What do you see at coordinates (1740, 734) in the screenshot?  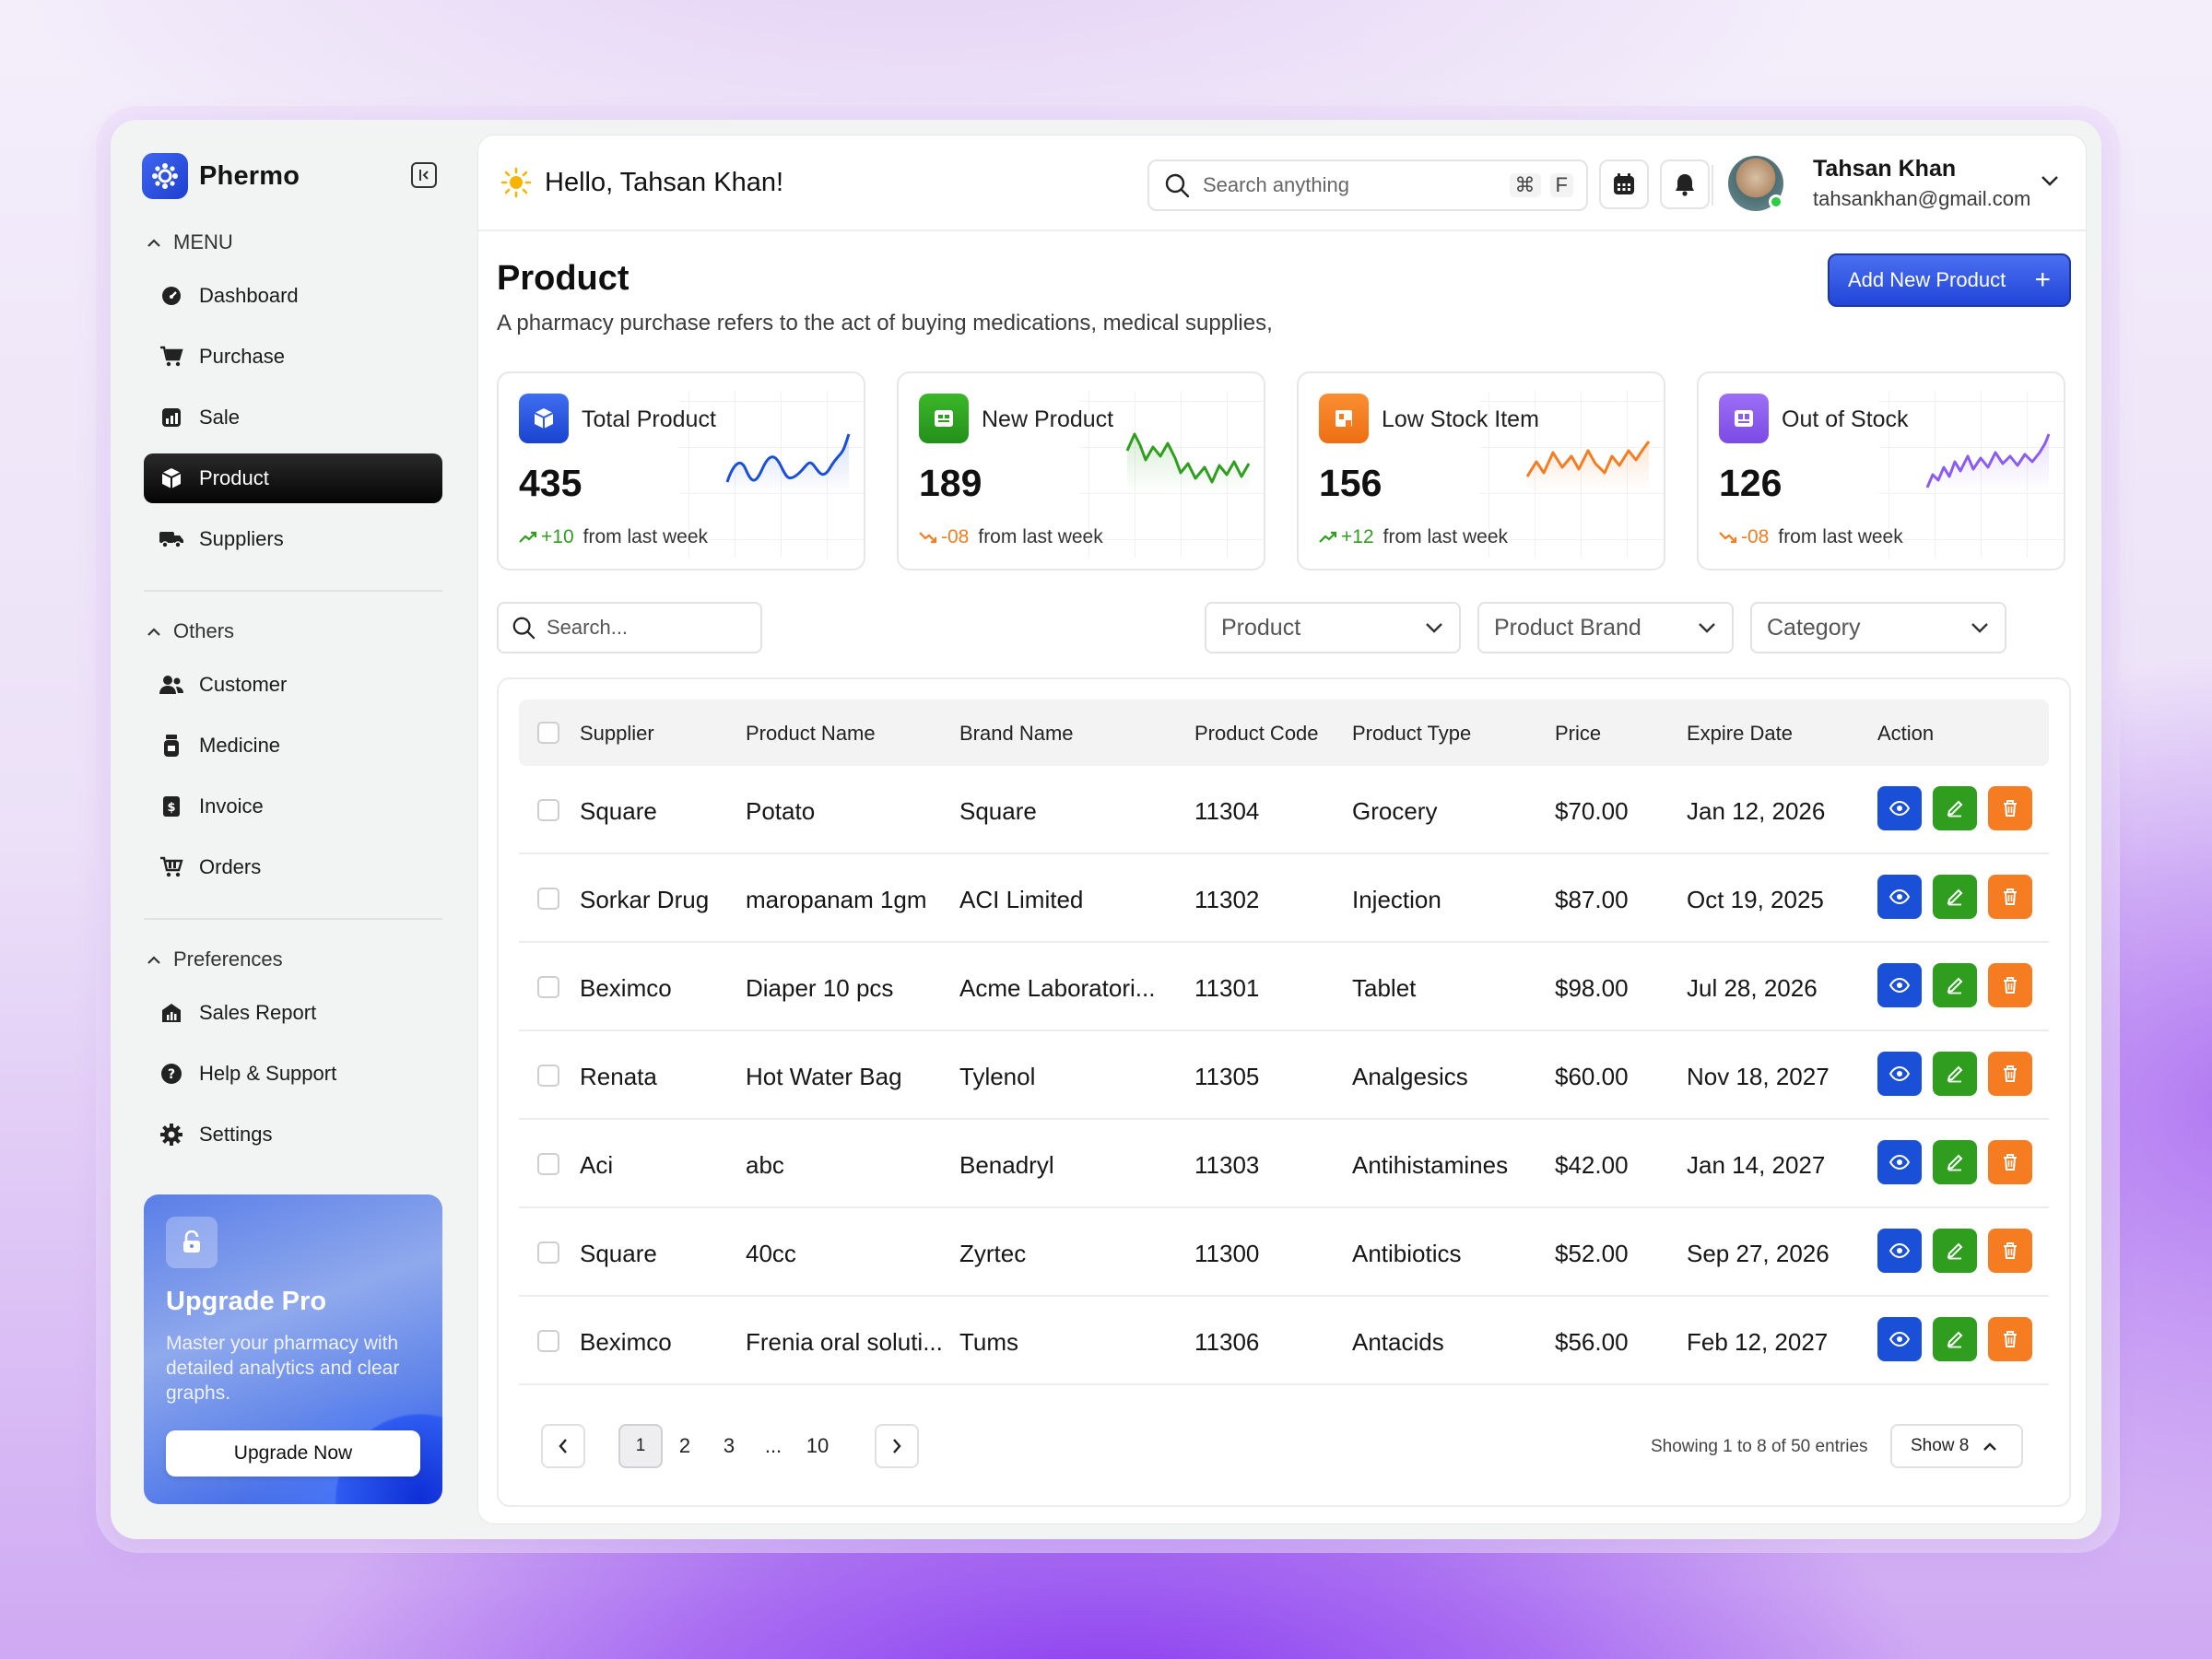 I see `column-header-expire-date: Expire Date` at bounding box center [1740, 734].